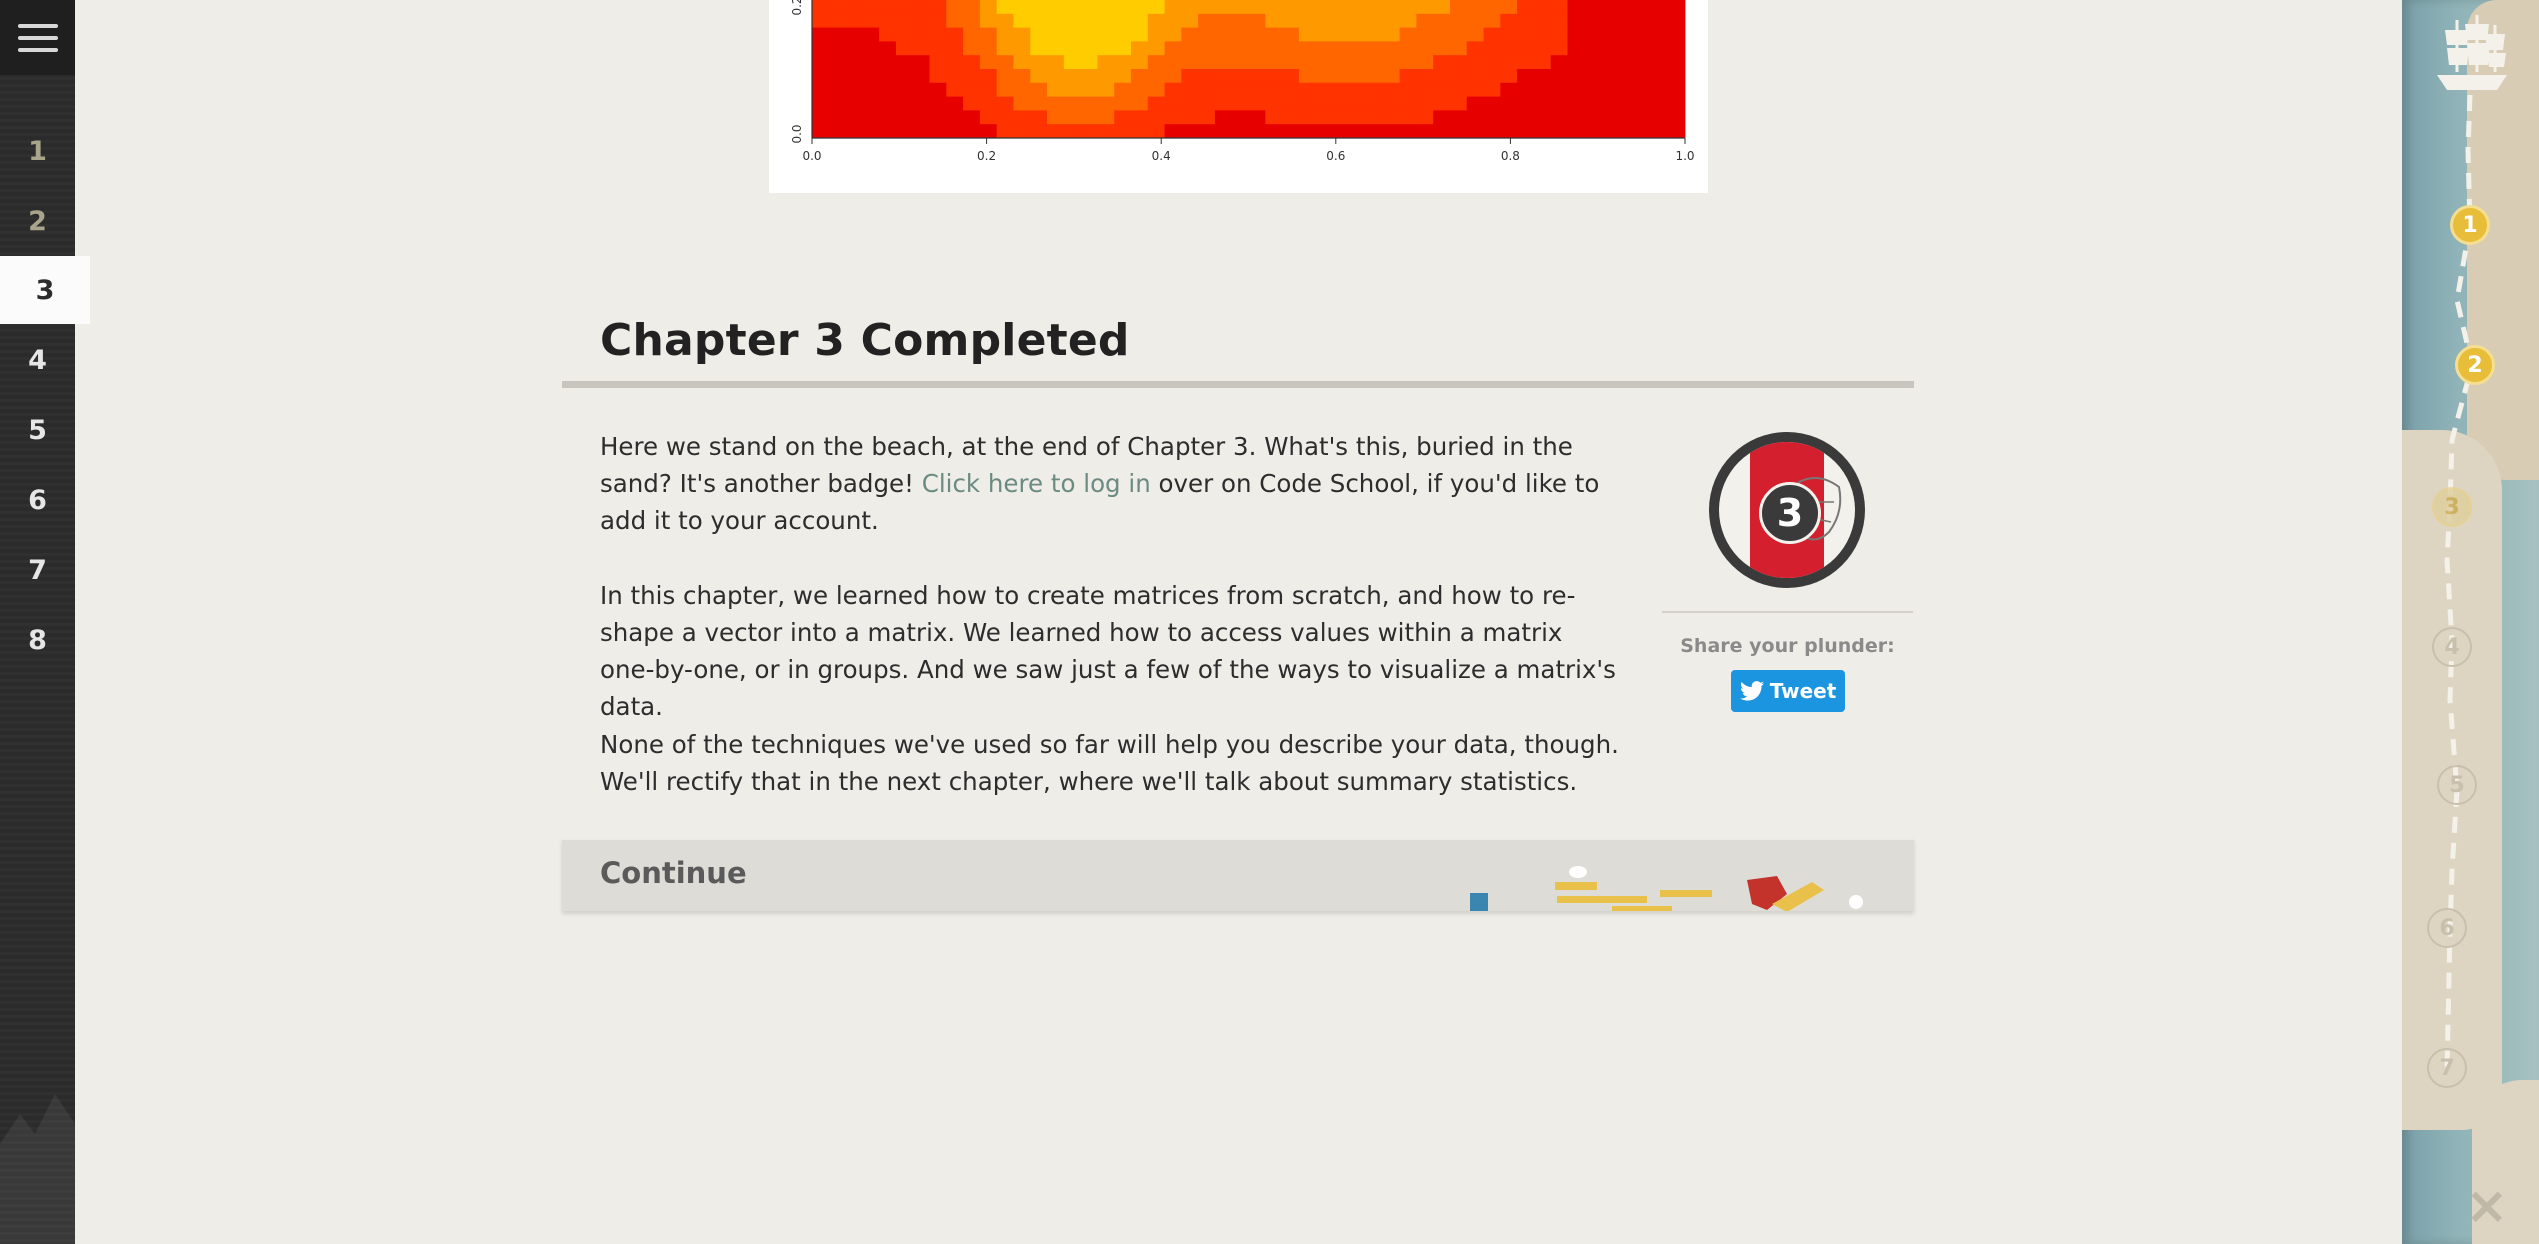 Image resolution: width=2539 pixels, height=1244 pixels. I want to click on map-node-chapter-3: 3, so click(2452, 507).